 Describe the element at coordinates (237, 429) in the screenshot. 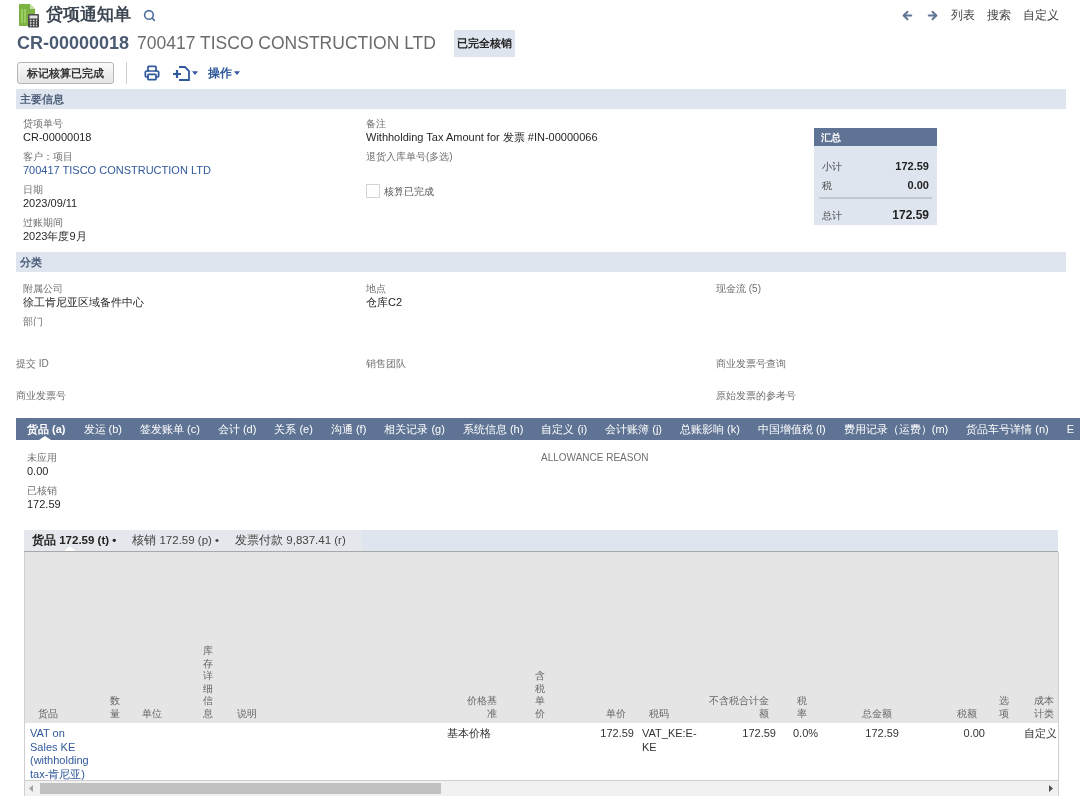

I see `tab: 会计 (d)` at that location.